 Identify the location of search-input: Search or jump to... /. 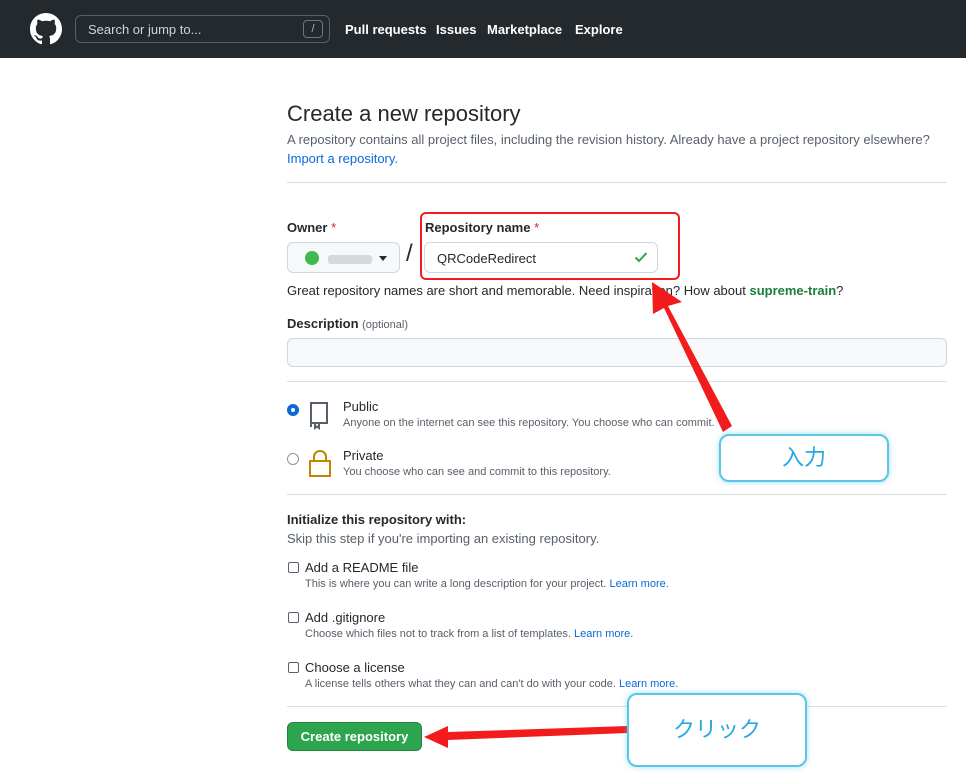
(202, 29).